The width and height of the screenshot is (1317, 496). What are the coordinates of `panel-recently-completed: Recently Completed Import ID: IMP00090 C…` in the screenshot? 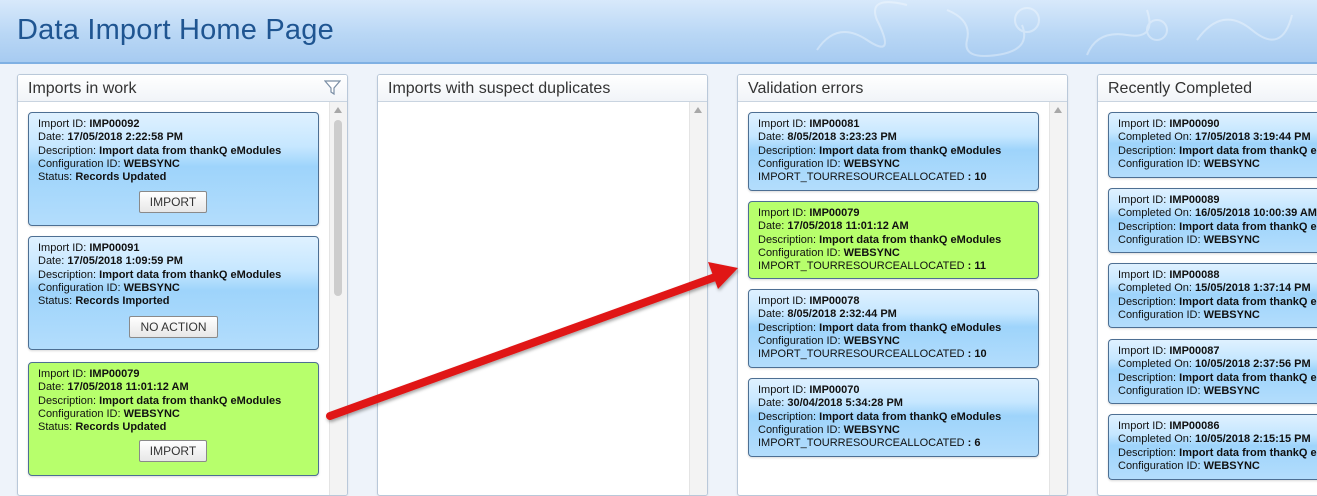 It's located at (1207, 285).